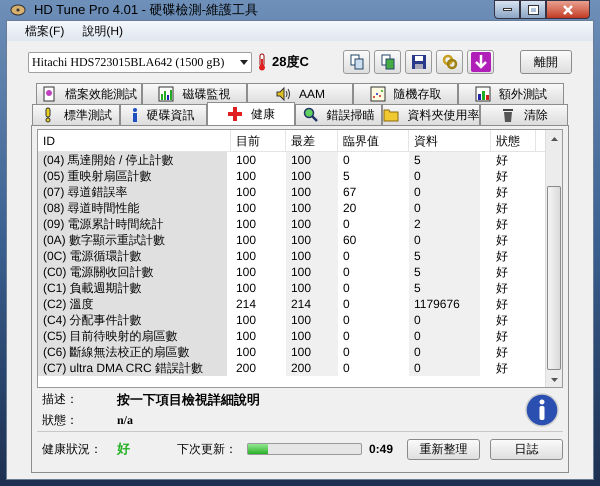  I want to click on tab: 硬碟資訊, so click(164, 114).